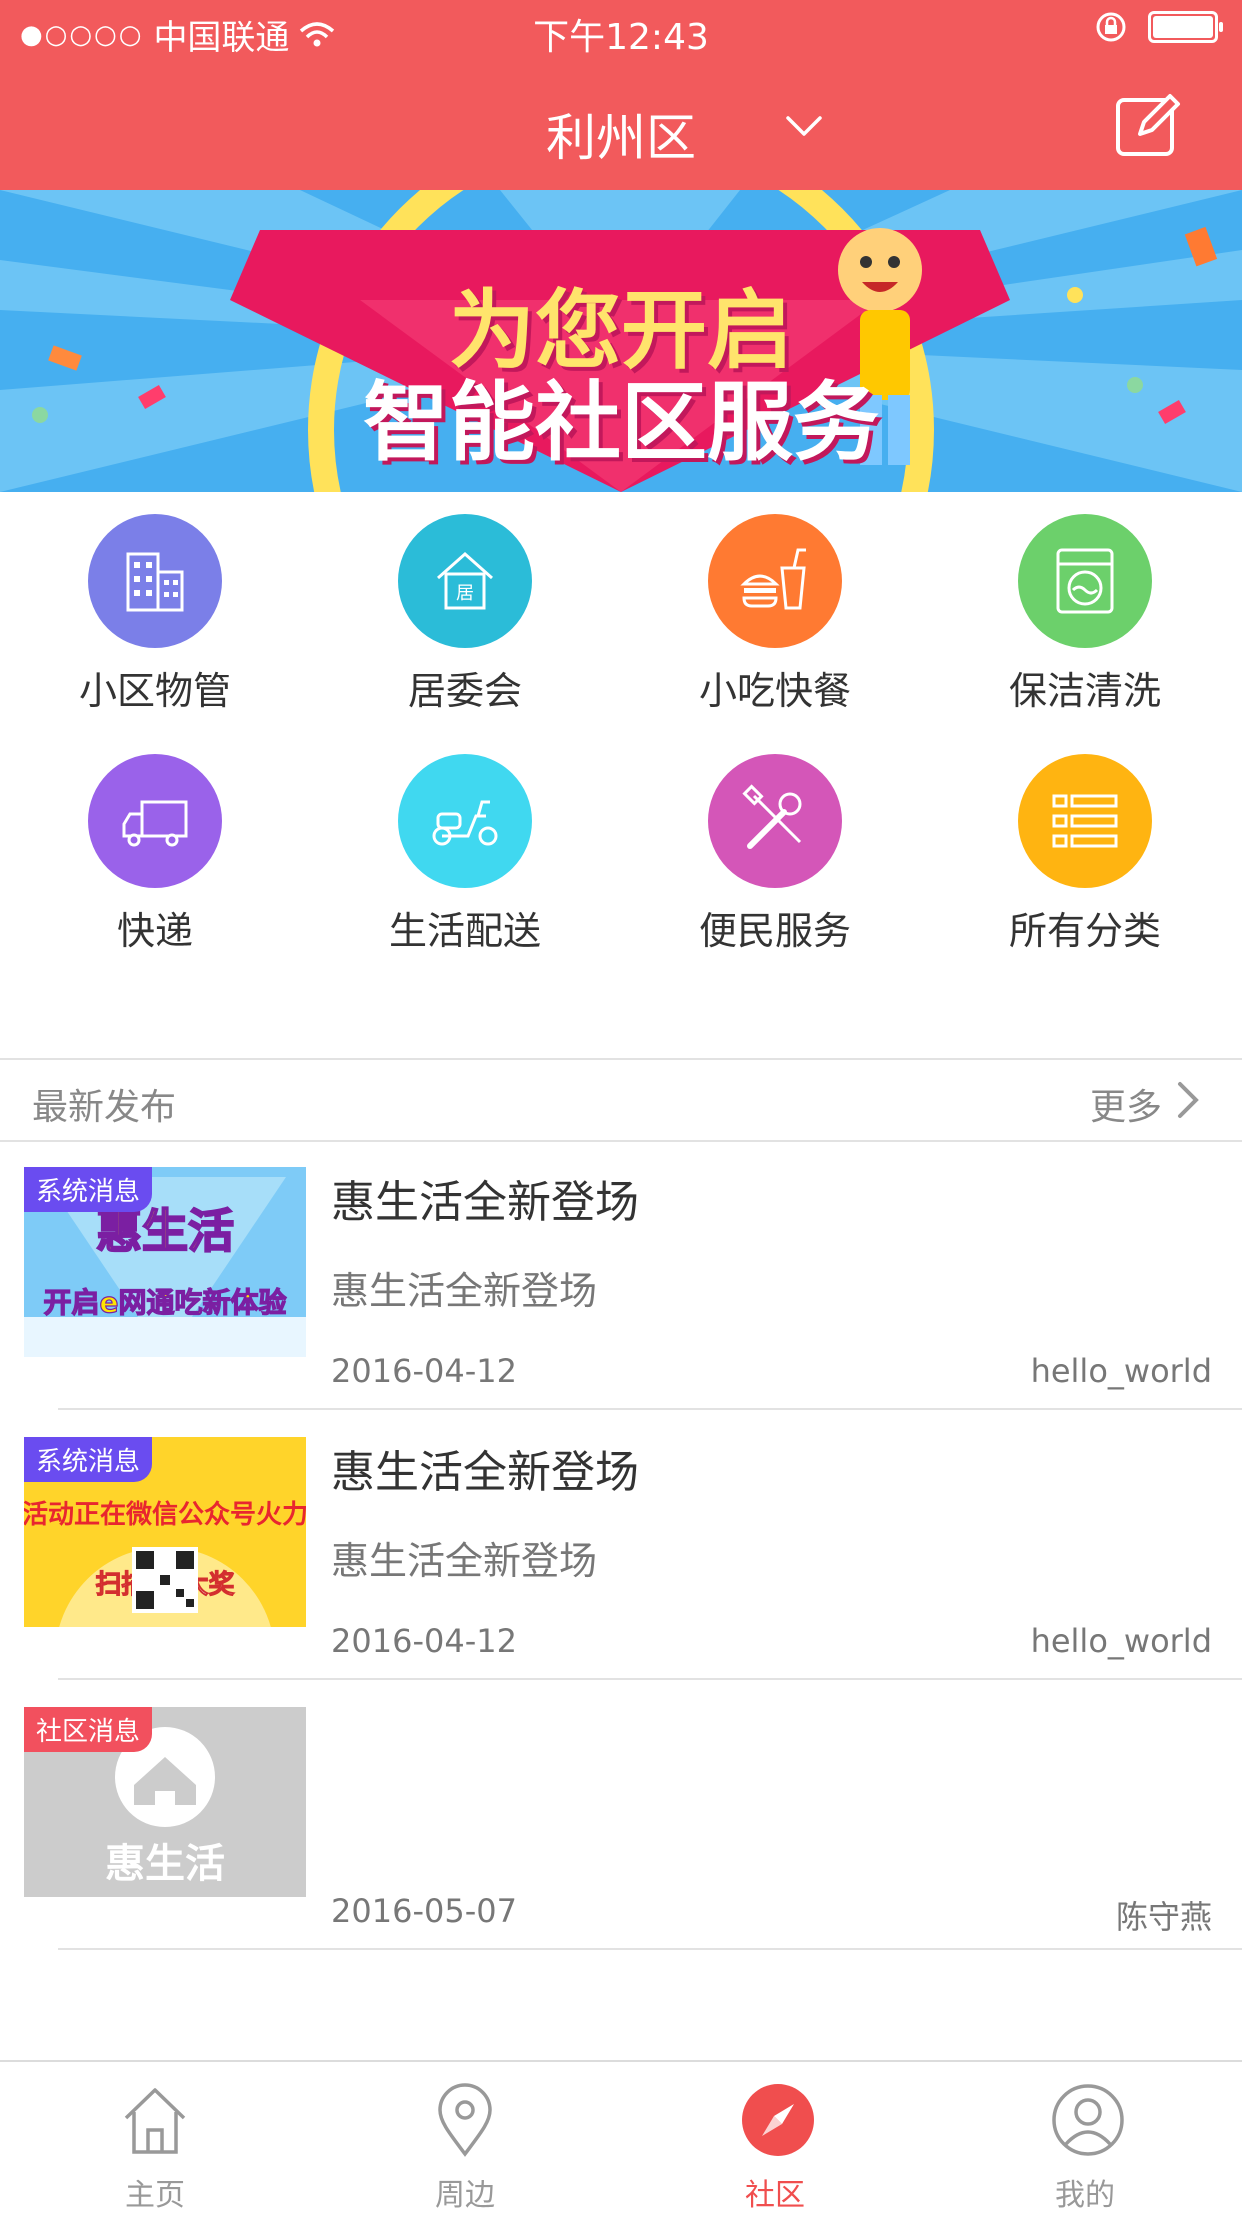 The width and height of the screenshot is (1242, 2214). Describe the element at coordinates (165, 1514) in the screenshot. I see `thumbnail-text: 活动正在微信公众号火力` at that location.